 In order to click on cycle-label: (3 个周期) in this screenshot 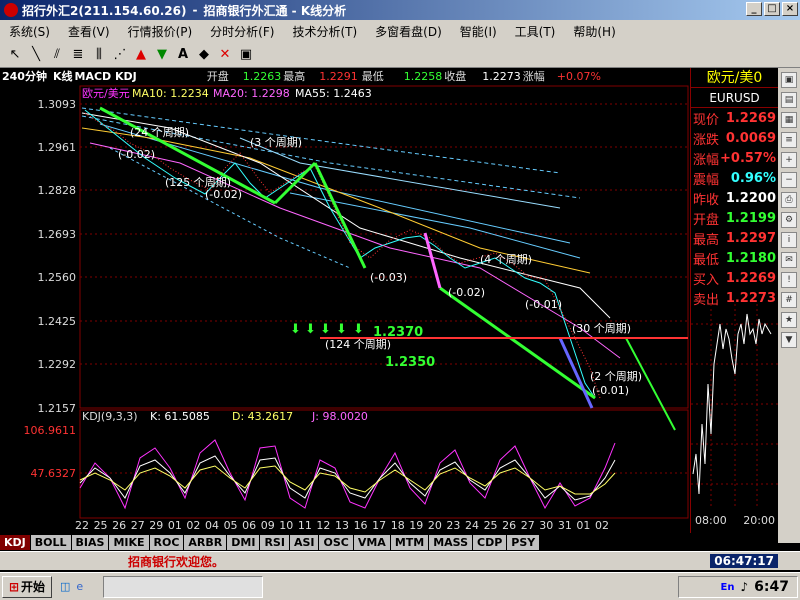, I will do `click(276, 142)`.